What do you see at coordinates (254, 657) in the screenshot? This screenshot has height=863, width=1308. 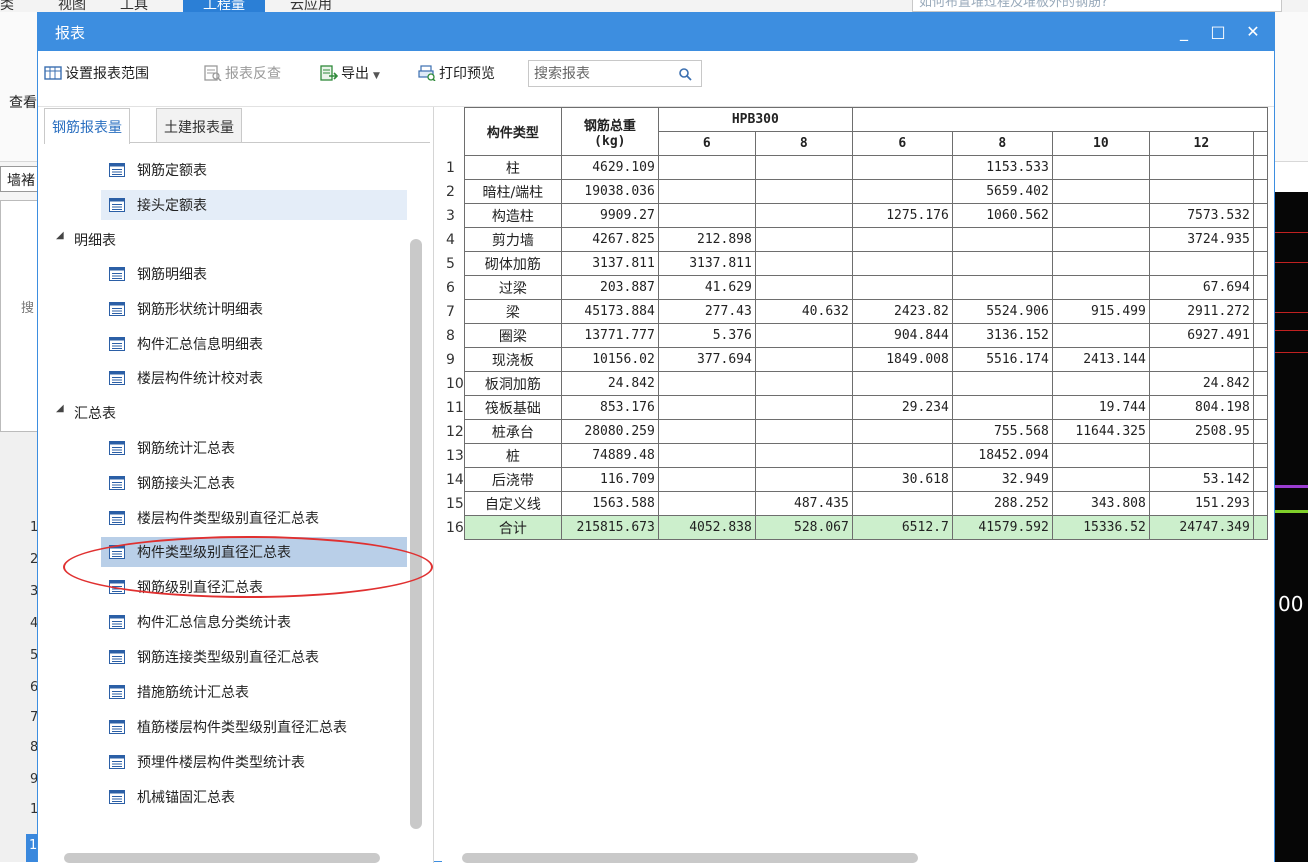 I see `tree-item-connection-summary: 钢筋连接类型级别直径汇总表` at bounding box center [254, 657].